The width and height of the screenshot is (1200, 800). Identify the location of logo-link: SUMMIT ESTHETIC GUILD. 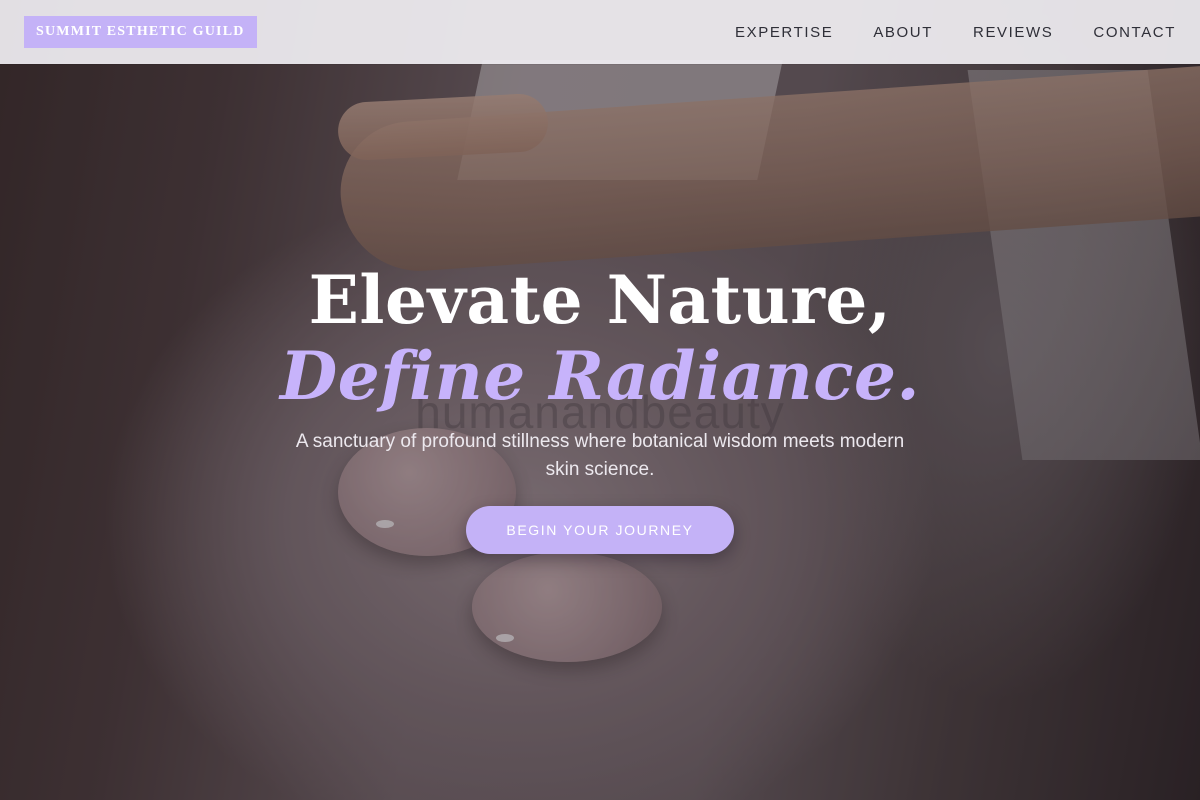
(140, 32).